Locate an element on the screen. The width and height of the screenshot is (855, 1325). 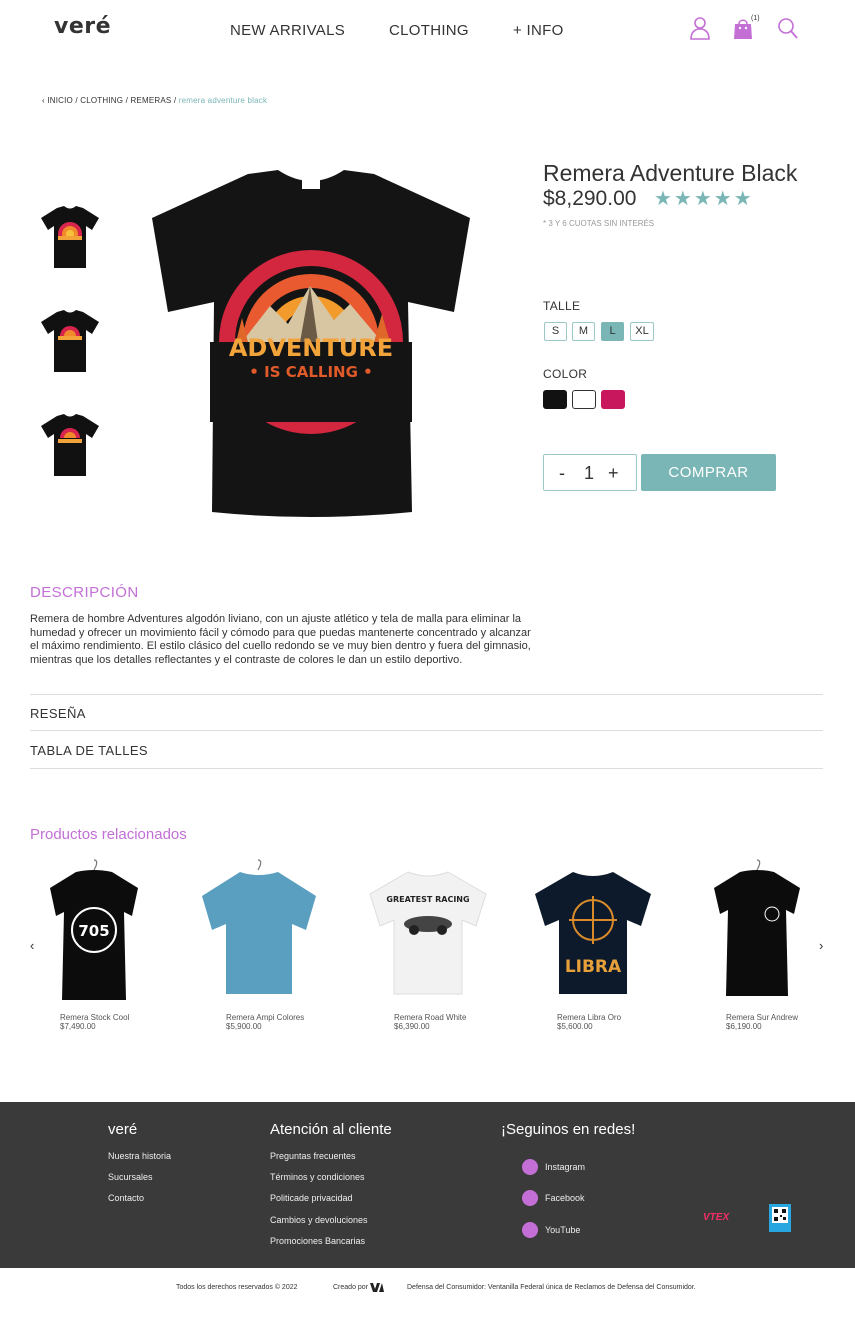
size-m-button: M is located at coordinates (583, 331).